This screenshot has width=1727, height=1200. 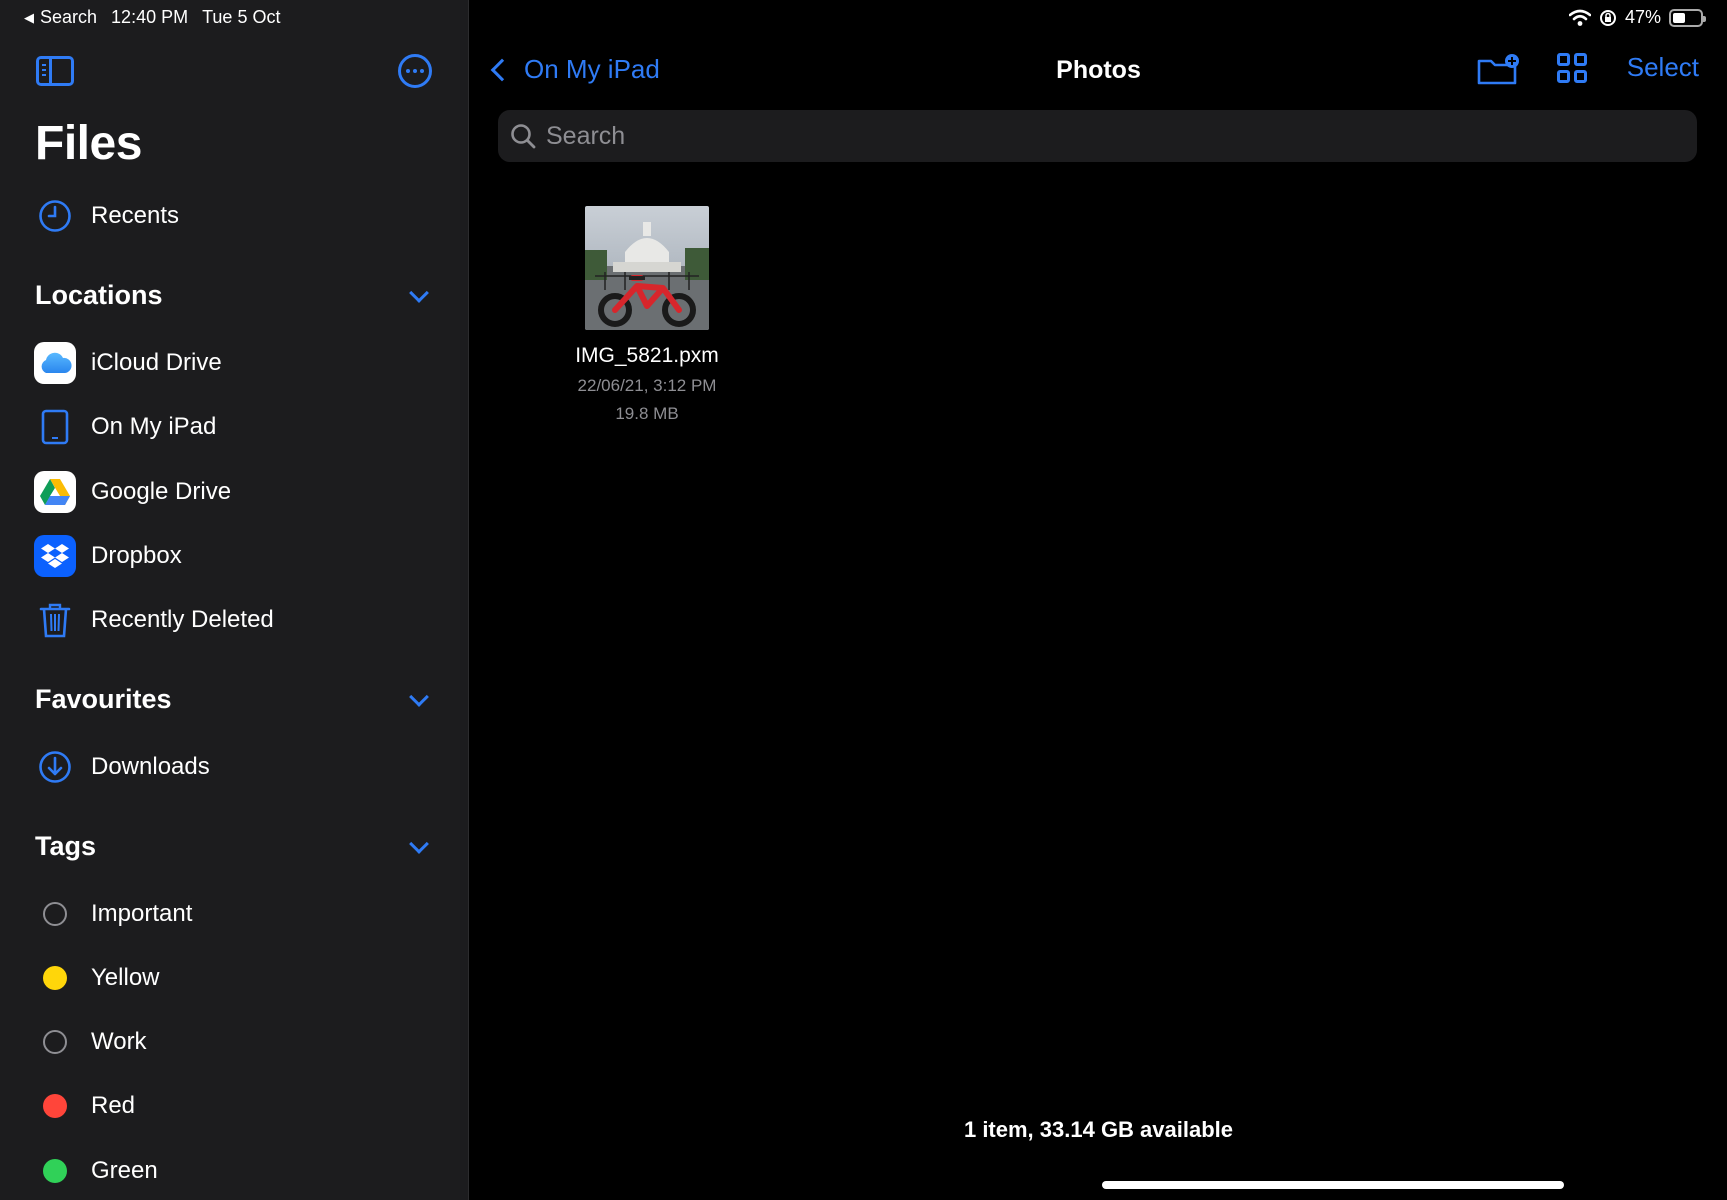 I want to click on google-drive-icon, so click(x=55, y=492).